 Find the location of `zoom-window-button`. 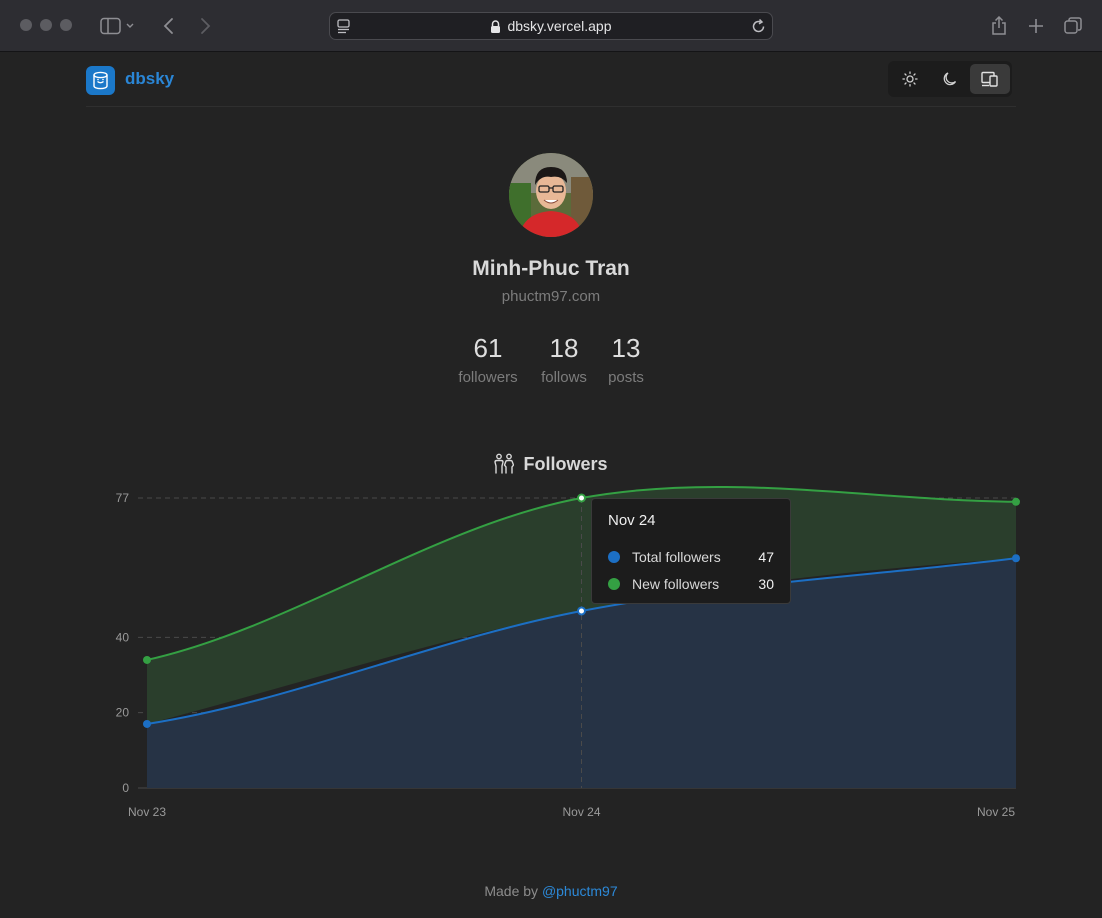

zoom-window-button is located at coordinates (66, 25).